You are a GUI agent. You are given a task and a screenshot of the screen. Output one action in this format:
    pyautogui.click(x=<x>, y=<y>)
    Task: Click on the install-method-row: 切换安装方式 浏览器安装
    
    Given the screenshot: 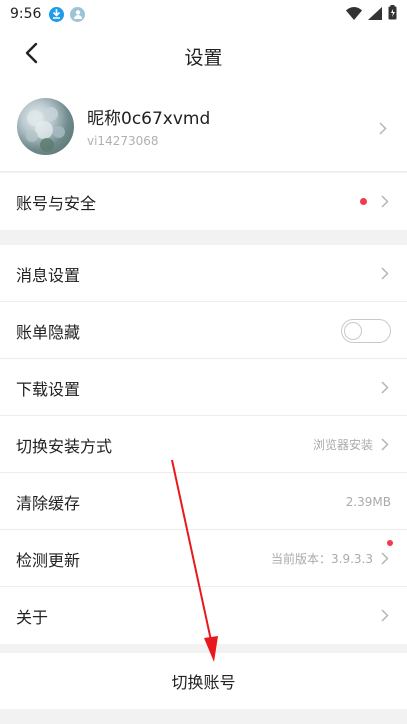 What is the action you would take?
    pyautogui.click(x=203, y=444)
    